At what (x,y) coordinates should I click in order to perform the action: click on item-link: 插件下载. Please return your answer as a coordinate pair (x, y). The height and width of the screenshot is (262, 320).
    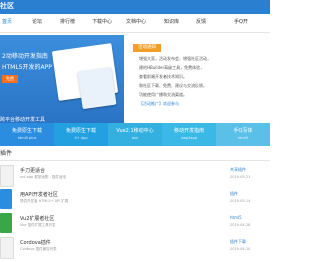
    Looking at the image, I should click on (238, 242).